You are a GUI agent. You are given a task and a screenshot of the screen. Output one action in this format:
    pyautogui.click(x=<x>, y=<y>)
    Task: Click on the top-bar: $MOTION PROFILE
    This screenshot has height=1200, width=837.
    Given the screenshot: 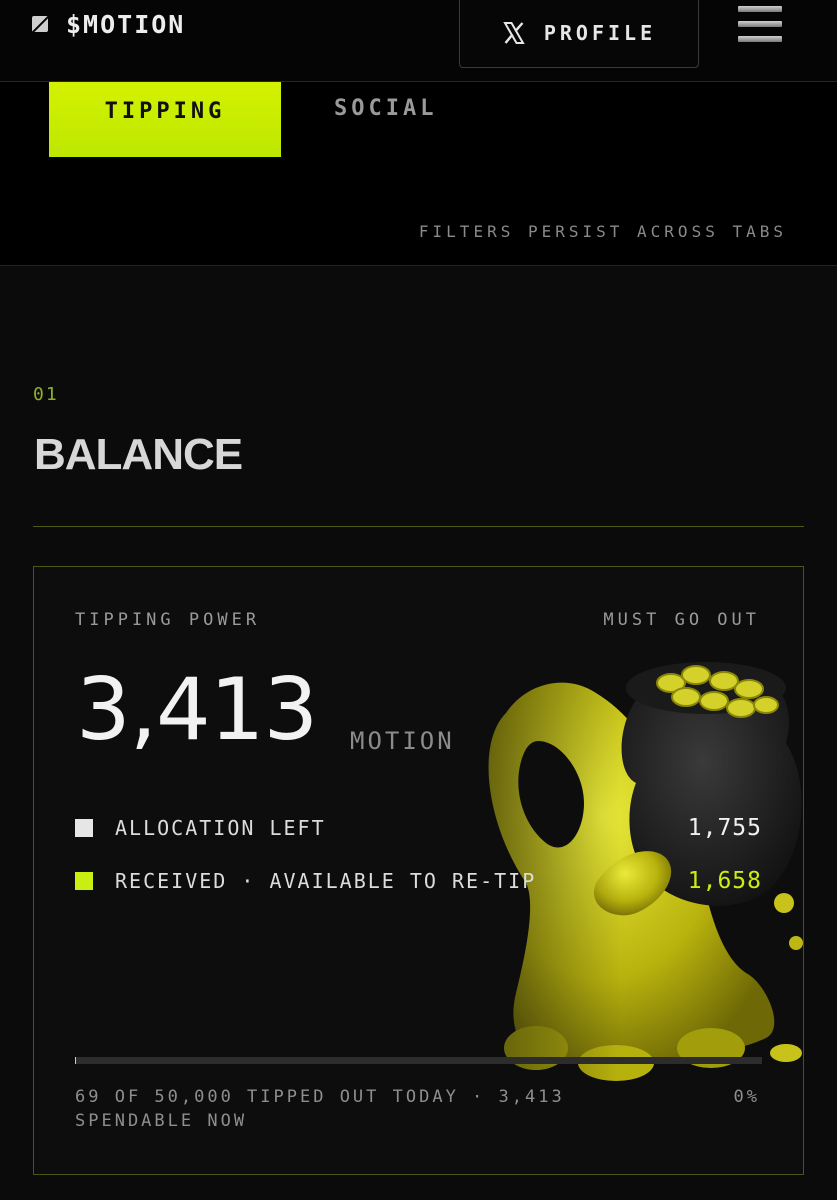 What is the action you would take?
    pyautogui.click(x=418, y=41)
    